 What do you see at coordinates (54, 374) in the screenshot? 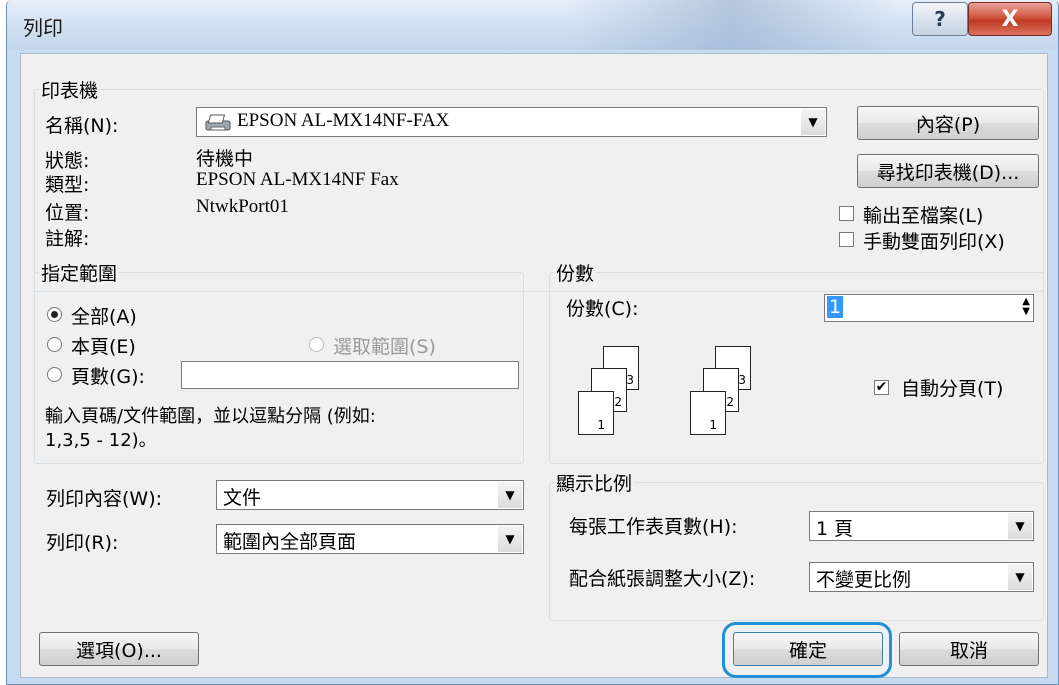
I see `range-pages-radio` at bounding box center [54, 374].